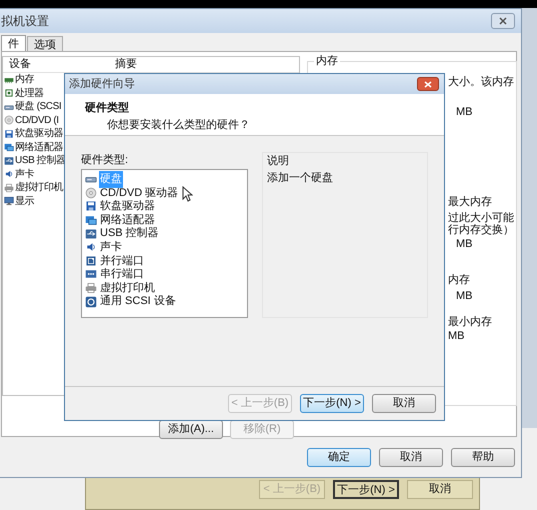 This screenshot has width=537, height=510. Describe the element at coordinates (470, 322) in the screenshot. I see `label-text: 最小内存` at that location.